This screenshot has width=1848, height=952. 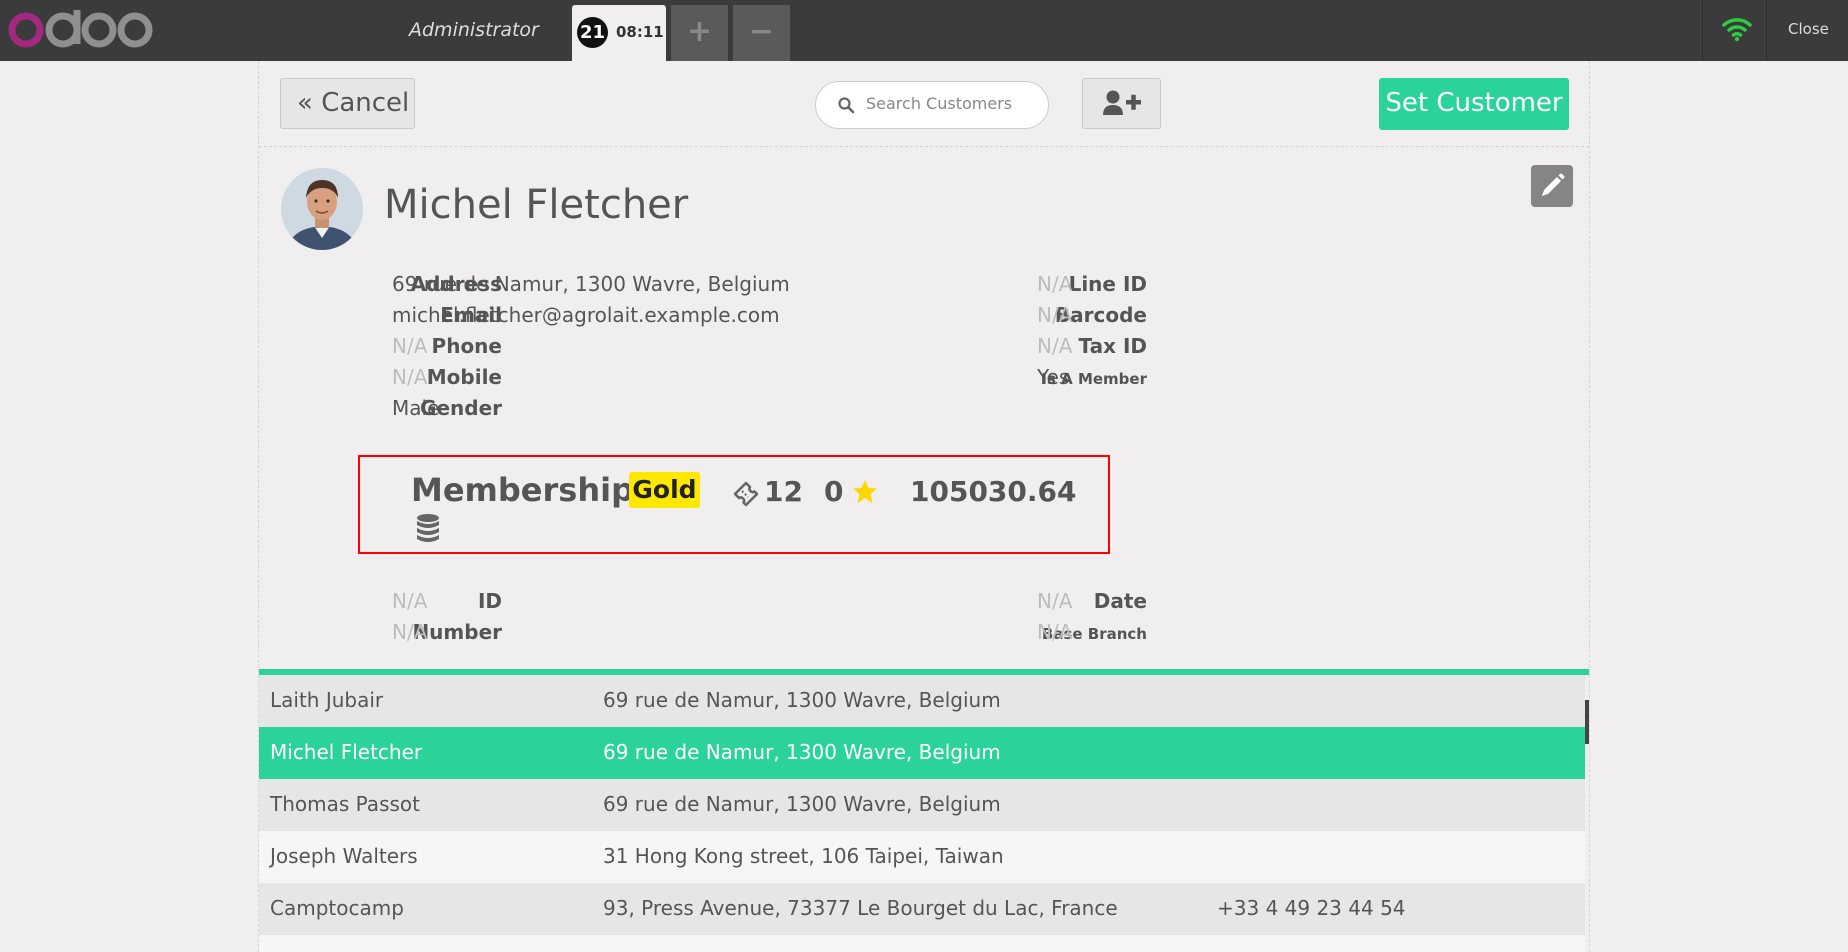 What do you see at coordinates (1055, 315) in the screenshot?
I see `barcode-value: N/A` at bounding box center [1055, 315].